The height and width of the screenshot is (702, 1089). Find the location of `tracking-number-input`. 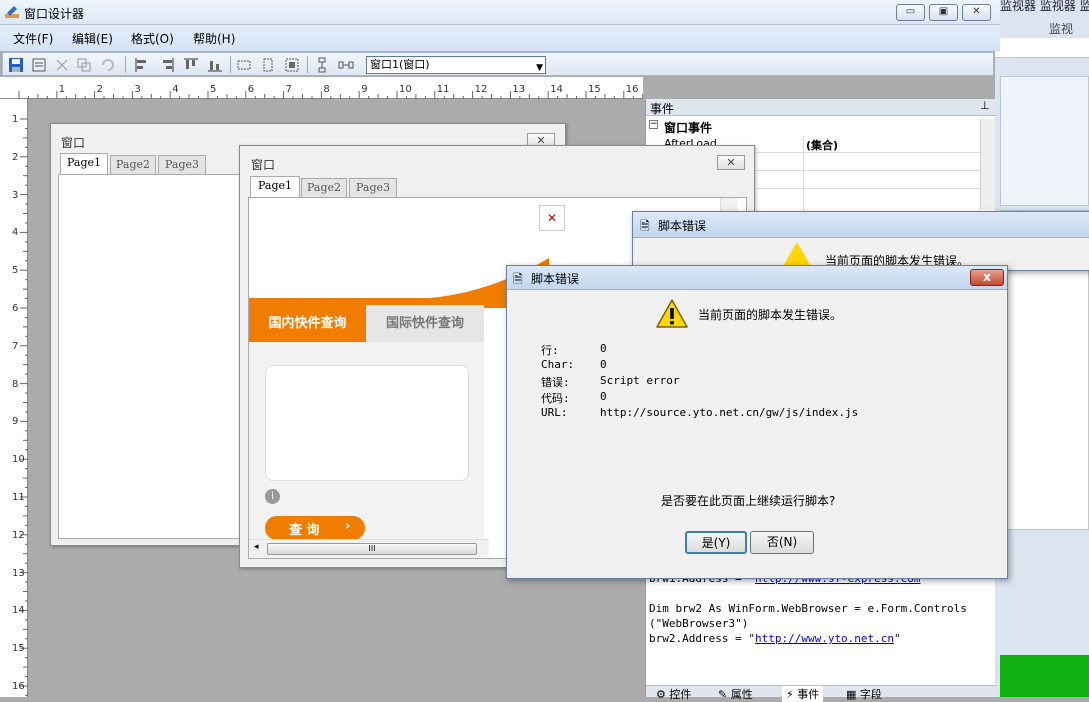

tracking-number-input is located at coordinates (367, 423).